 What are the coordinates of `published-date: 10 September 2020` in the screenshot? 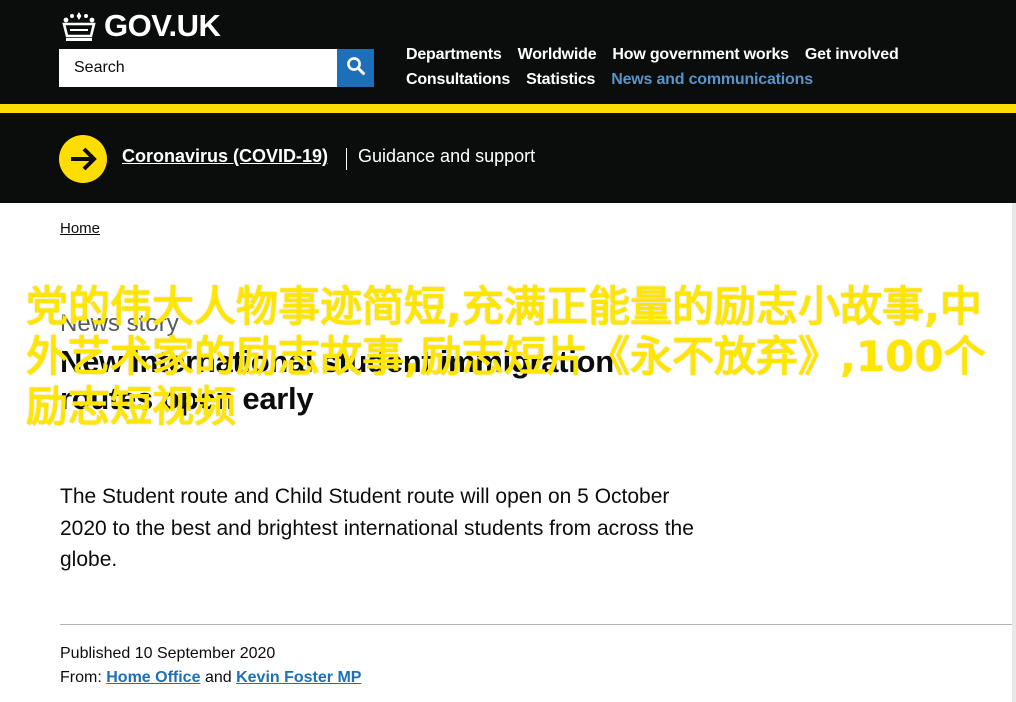 It's located at (205, 653).